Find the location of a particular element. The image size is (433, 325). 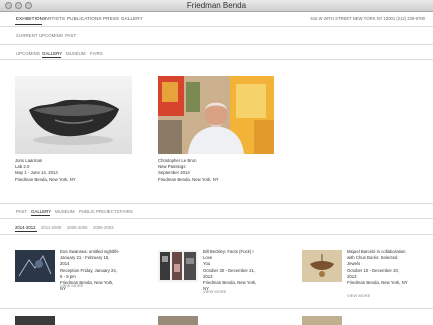

subnav-upcoming: UPCOMING is located at coordinates (51, 35).